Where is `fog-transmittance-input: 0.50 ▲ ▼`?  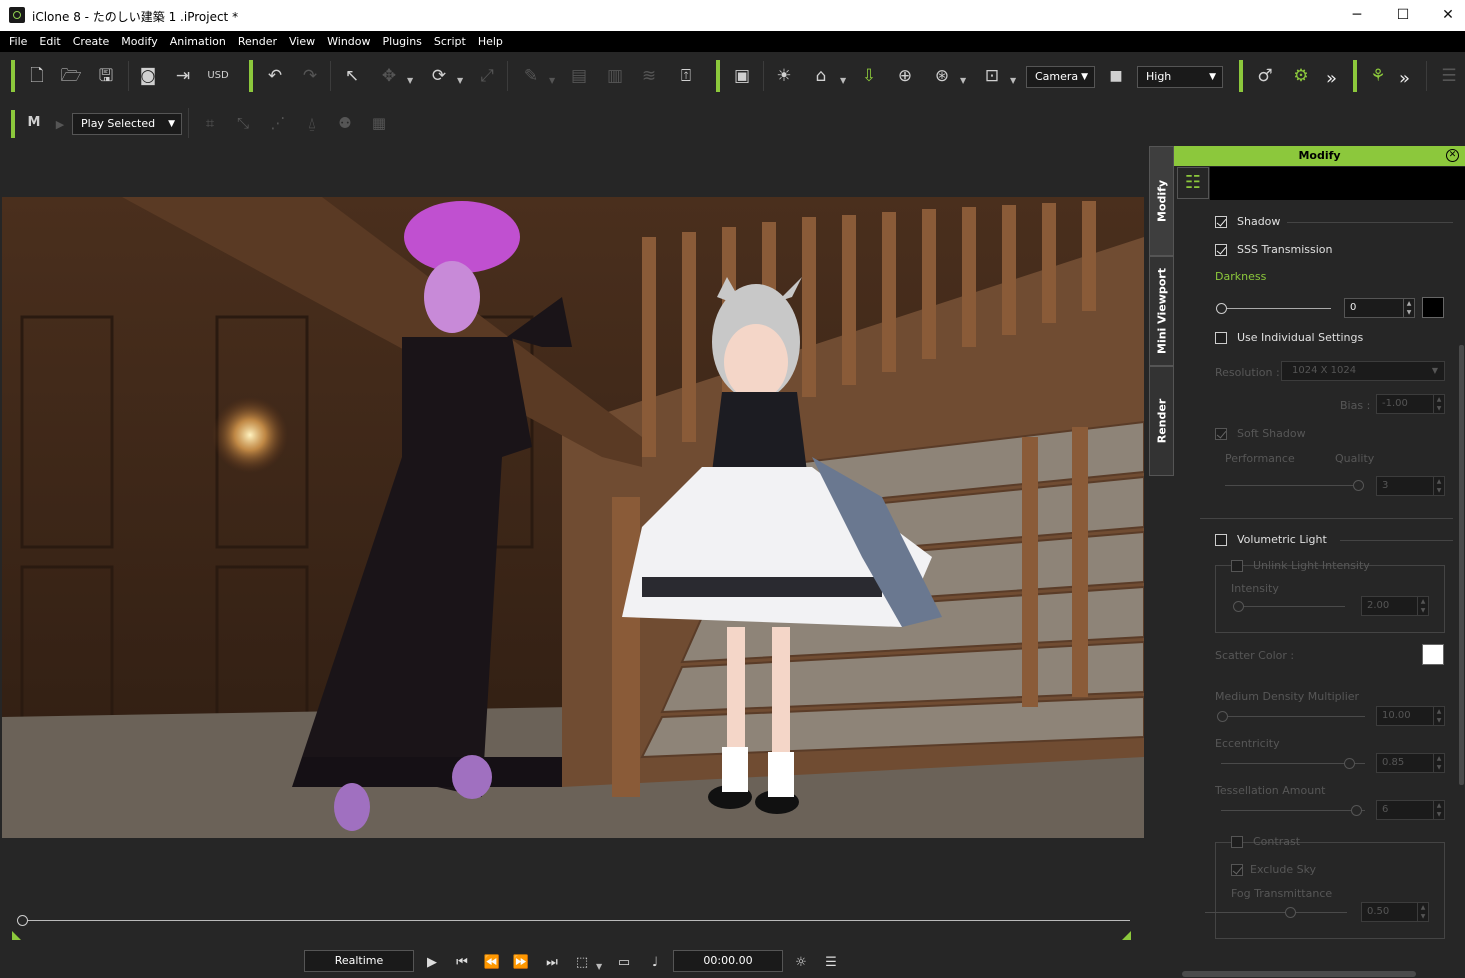
fog-transmittance-input: 0.50 ▲ ▼ is located at coordinates (1395, 912).